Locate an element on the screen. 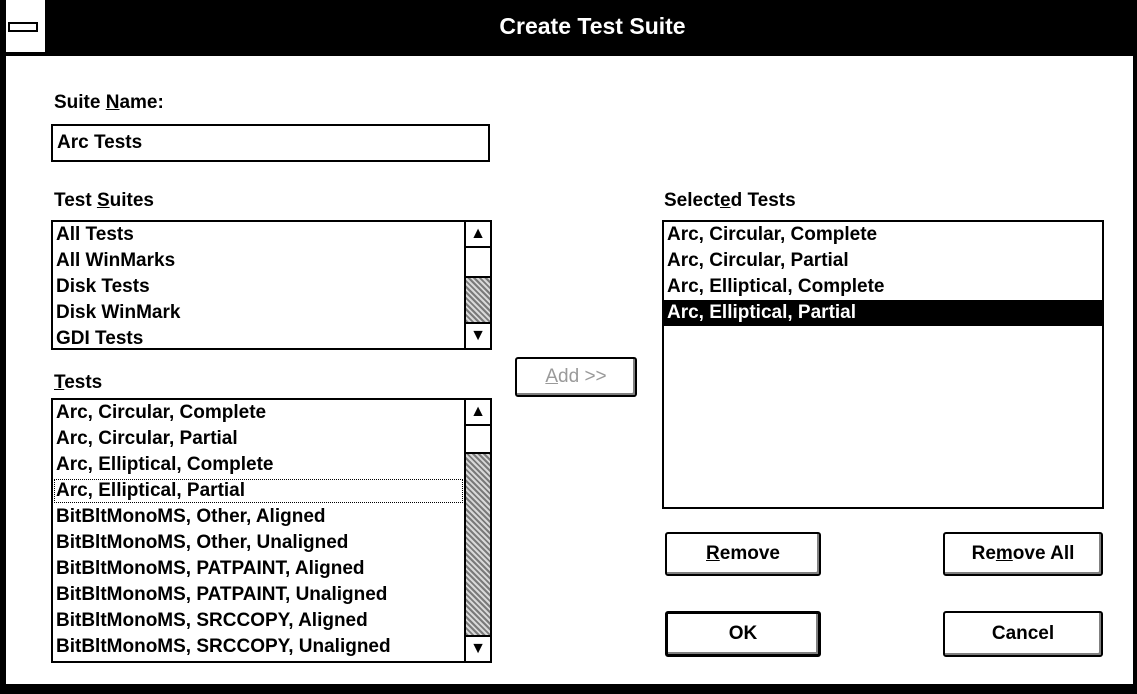  window-border-left is located at coordinates (3, 345).